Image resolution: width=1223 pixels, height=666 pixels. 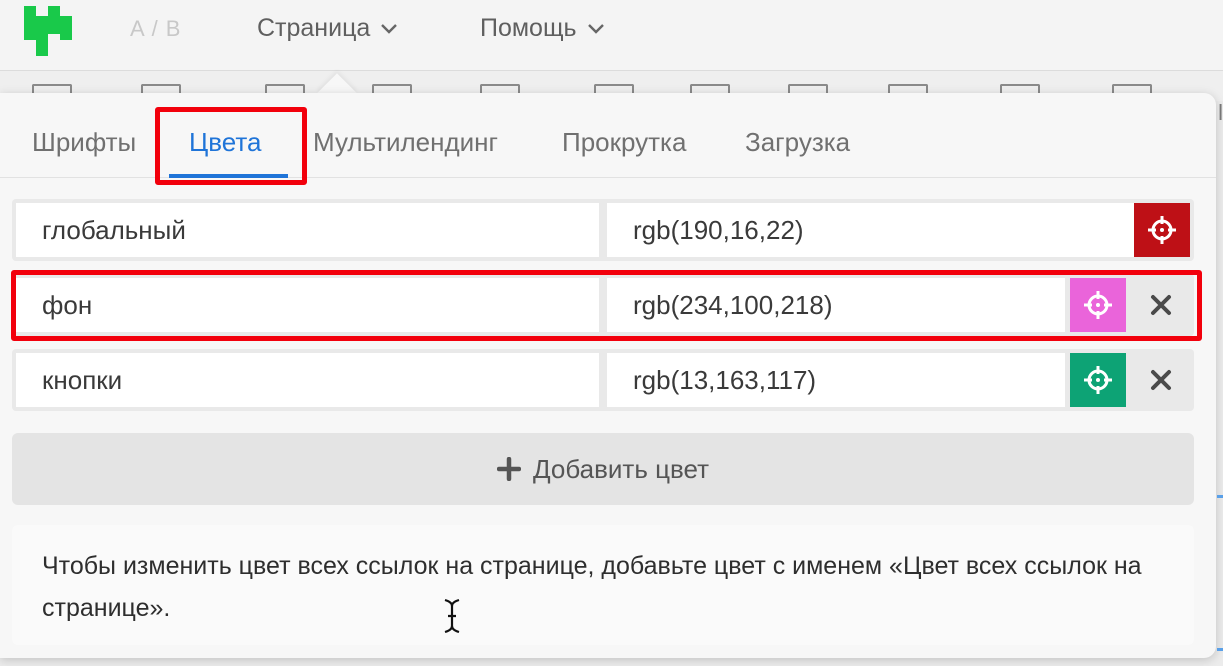 I want to click on close-icon, so click(x=1161, y=380).